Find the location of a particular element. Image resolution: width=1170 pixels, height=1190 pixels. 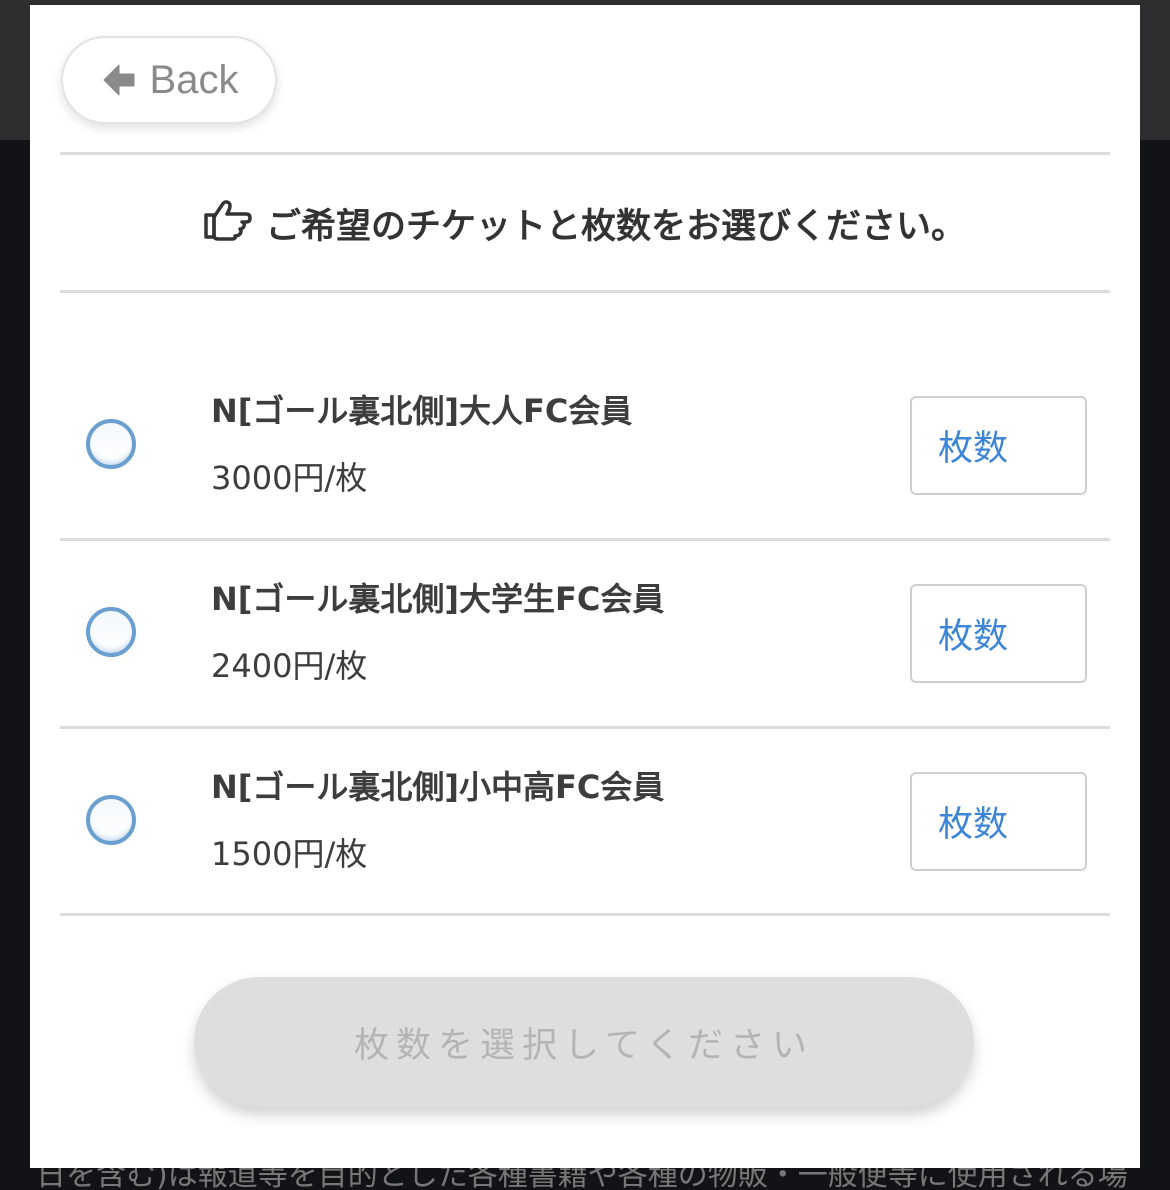

back-label: Back is located at coordinates (194, 79).